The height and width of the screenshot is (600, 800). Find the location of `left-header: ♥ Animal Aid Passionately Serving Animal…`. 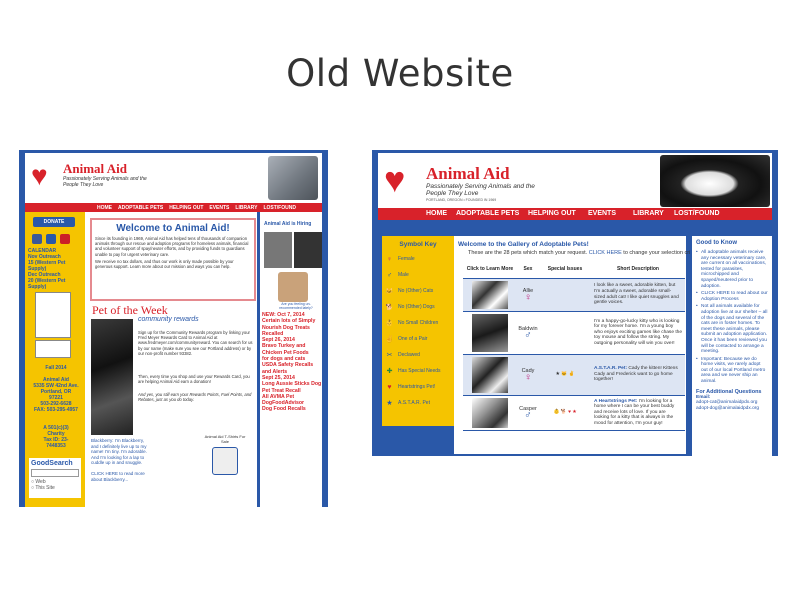

left-header: ♥ Animal Aid Passionately Serving Animal… is located at coordinates (173, 178).